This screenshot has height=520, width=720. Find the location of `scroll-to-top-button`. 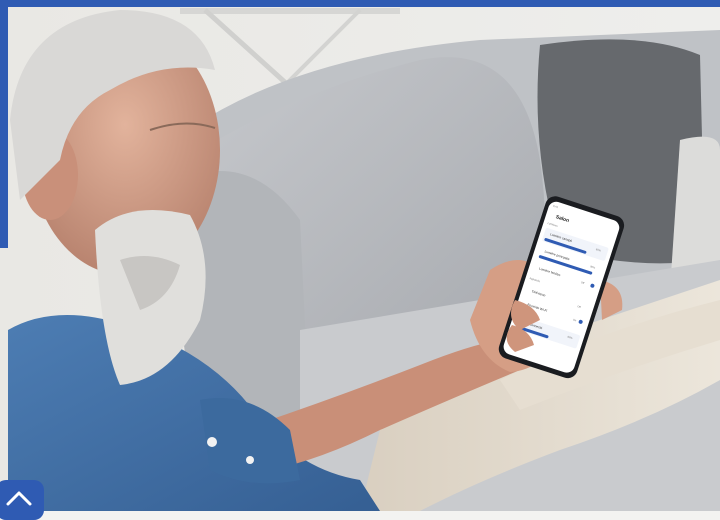

scroll-to-top-button is located at coordinates (22, 500).